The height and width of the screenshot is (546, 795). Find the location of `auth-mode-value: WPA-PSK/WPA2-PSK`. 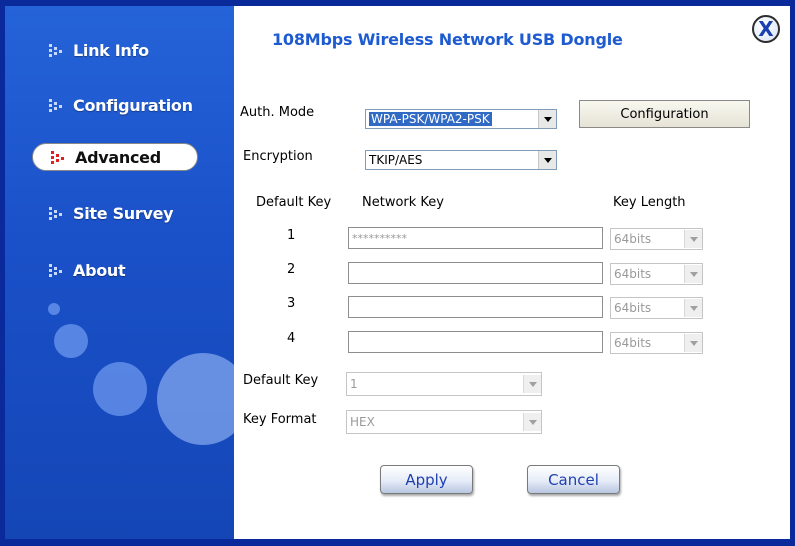

auth-mode-value: WPA-PSK/WPA2-PSK is located at coordinates (430, 119).